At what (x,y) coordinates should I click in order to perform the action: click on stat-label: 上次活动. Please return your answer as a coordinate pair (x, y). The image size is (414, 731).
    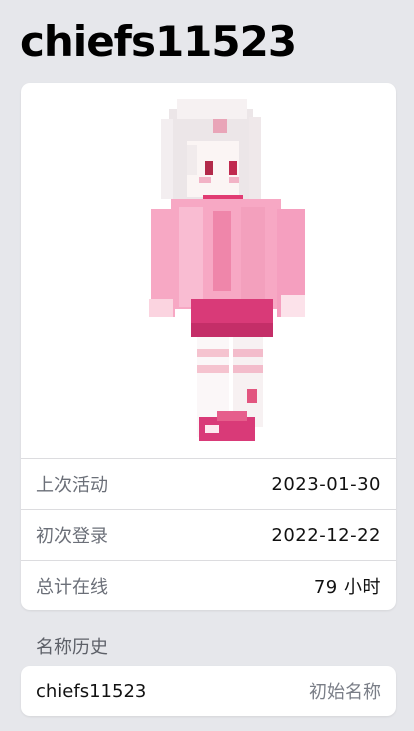
    Looking at the image, I should click on (72, 485).